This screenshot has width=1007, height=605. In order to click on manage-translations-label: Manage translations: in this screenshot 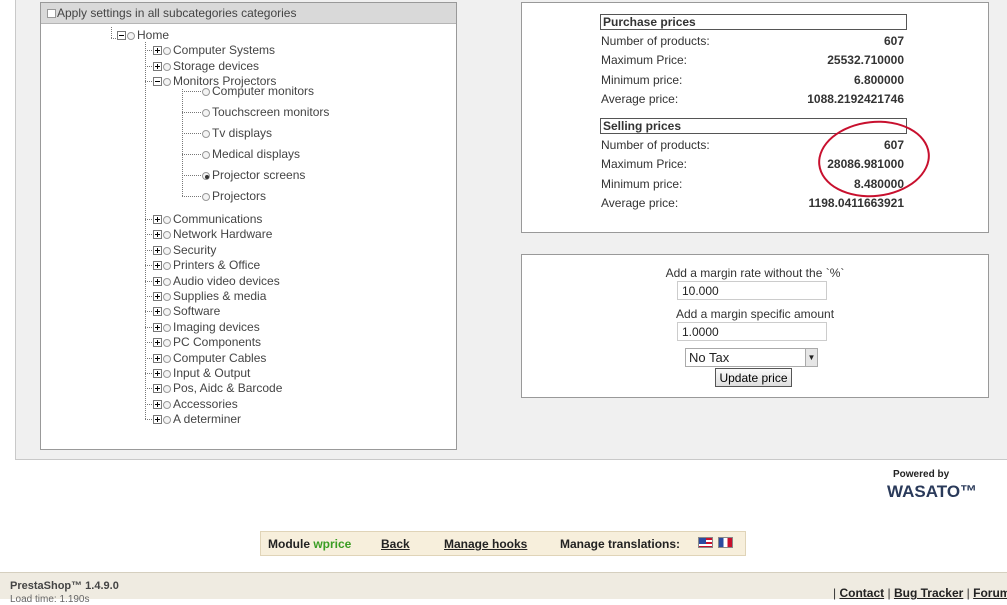, I will do `click(620, 544)`.